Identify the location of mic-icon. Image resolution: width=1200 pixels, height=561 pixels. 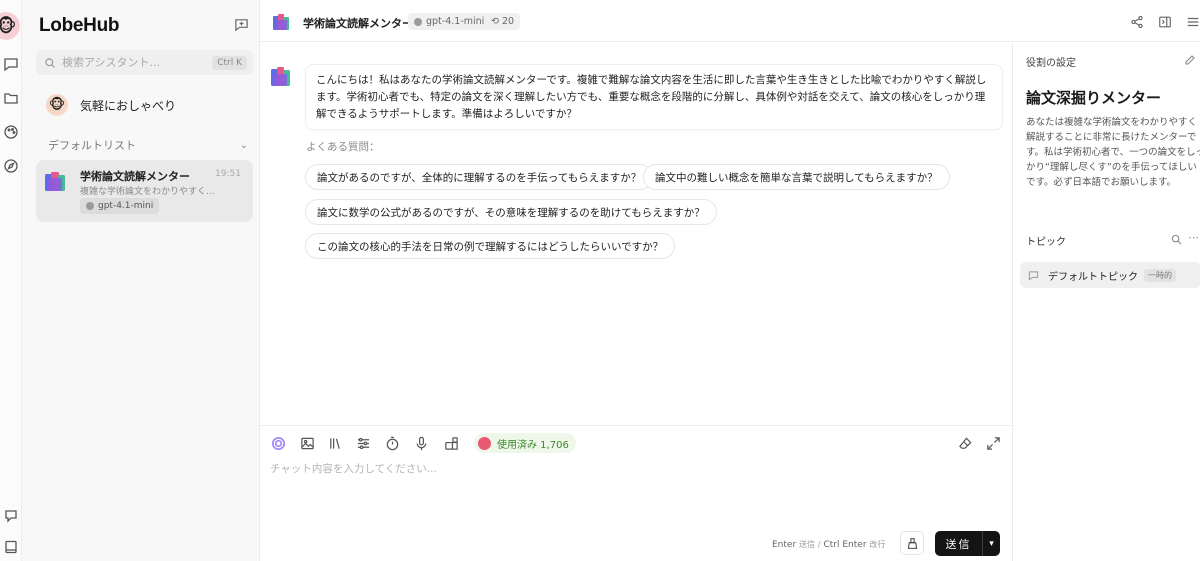
(421, 443).